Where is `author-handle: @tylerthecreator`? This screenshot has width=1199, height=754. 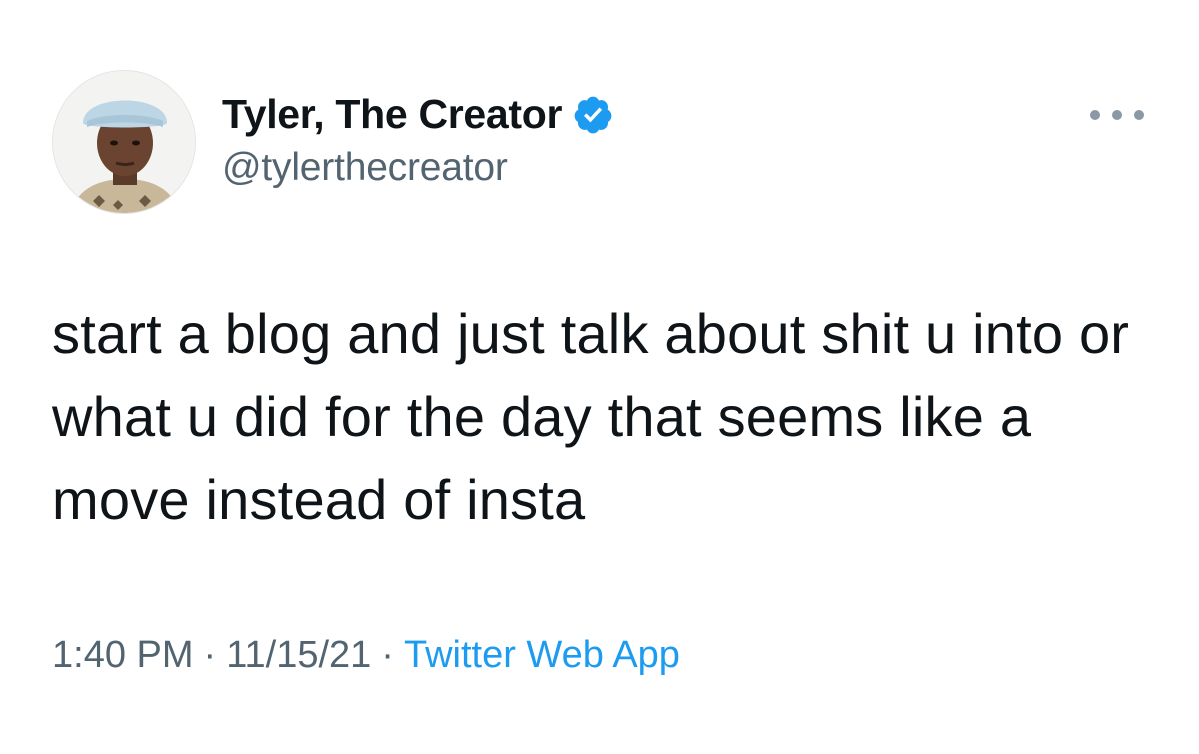
author-handle: @tylerthecreator is located at coordinates (365, 167).